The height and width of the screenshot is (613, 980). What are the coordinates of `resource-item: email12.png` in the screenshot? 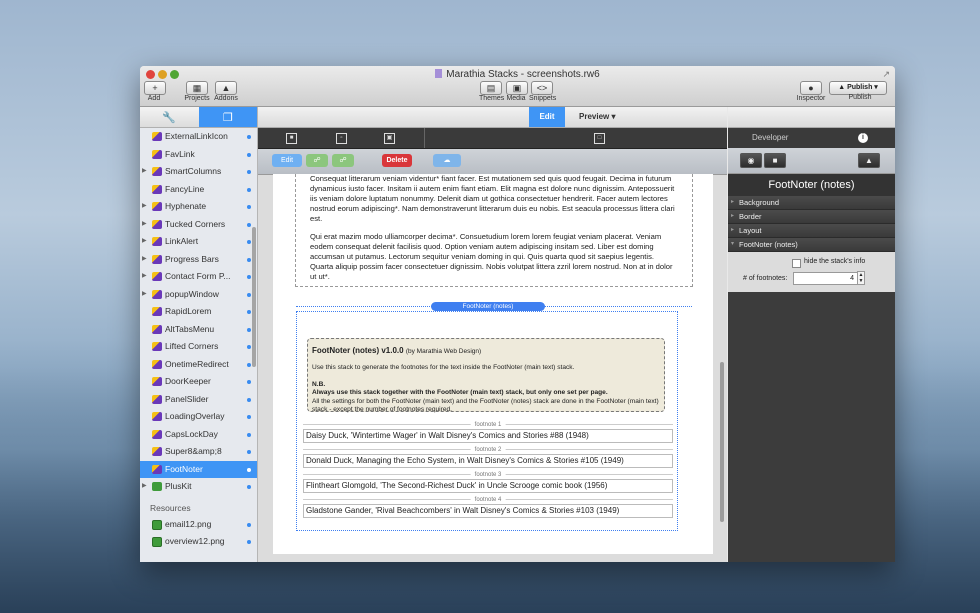 It's located at (198, 525).